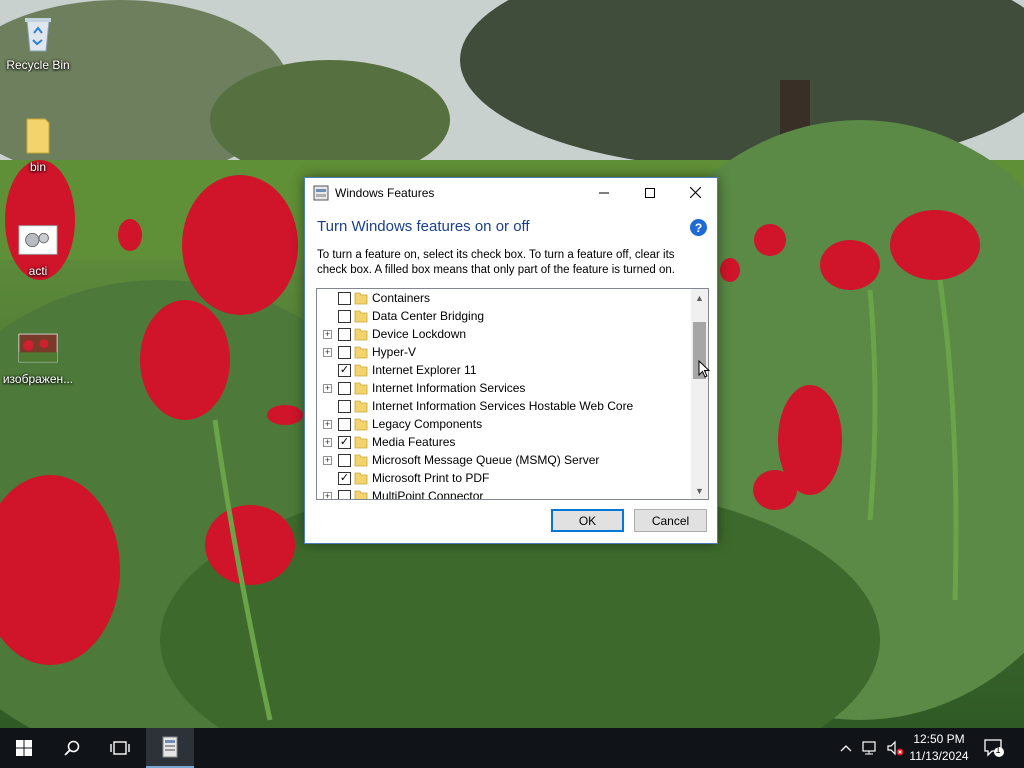 The height and width of the screenshot is (768, 1024). I want to click on search-button, so click(72, 748).